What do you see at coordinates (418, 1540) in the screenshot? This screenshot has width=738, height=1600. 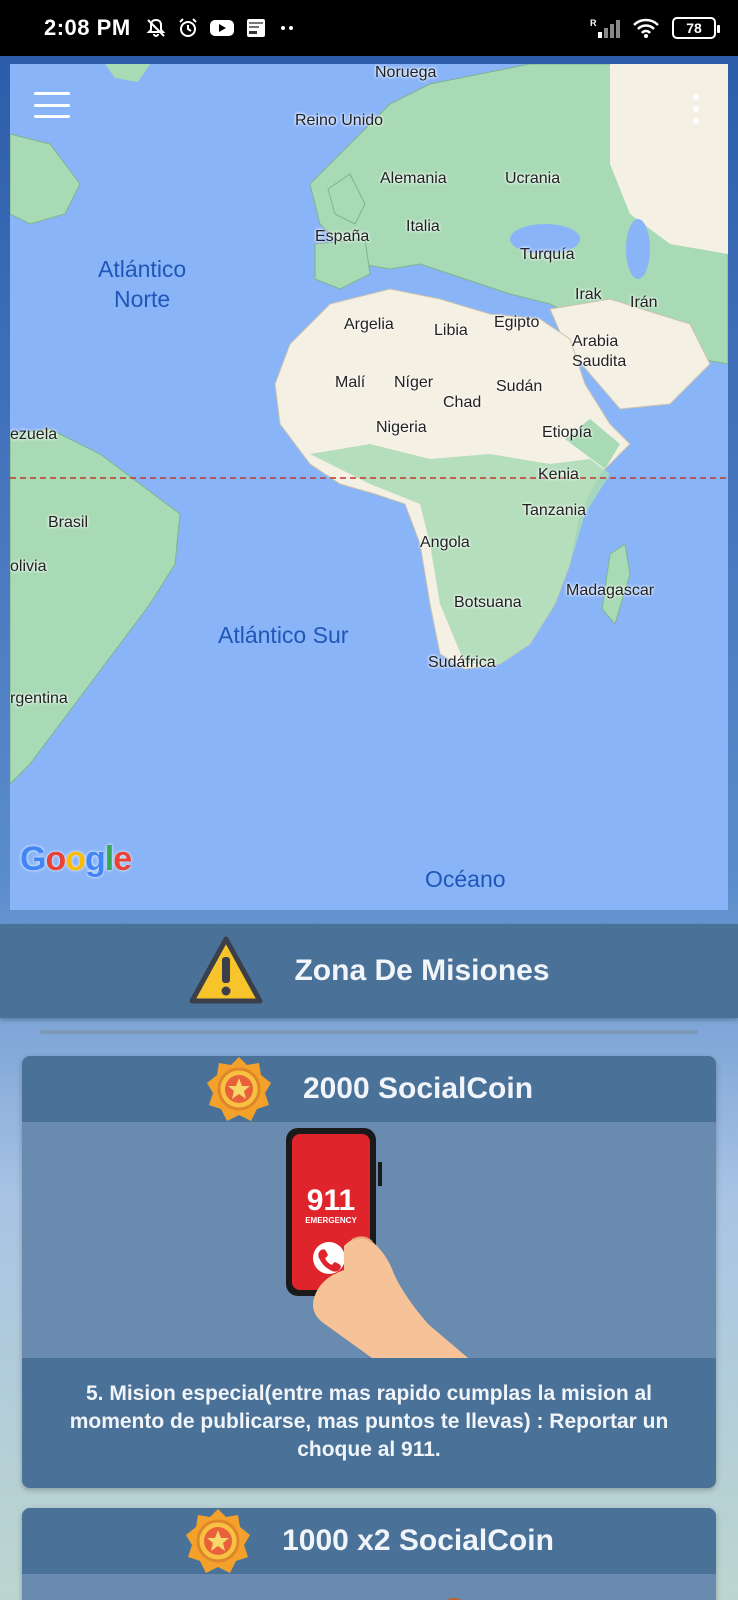 I see `mission-reward: 1000 x2 SocialCoin` at bounding box center [418, 1540].